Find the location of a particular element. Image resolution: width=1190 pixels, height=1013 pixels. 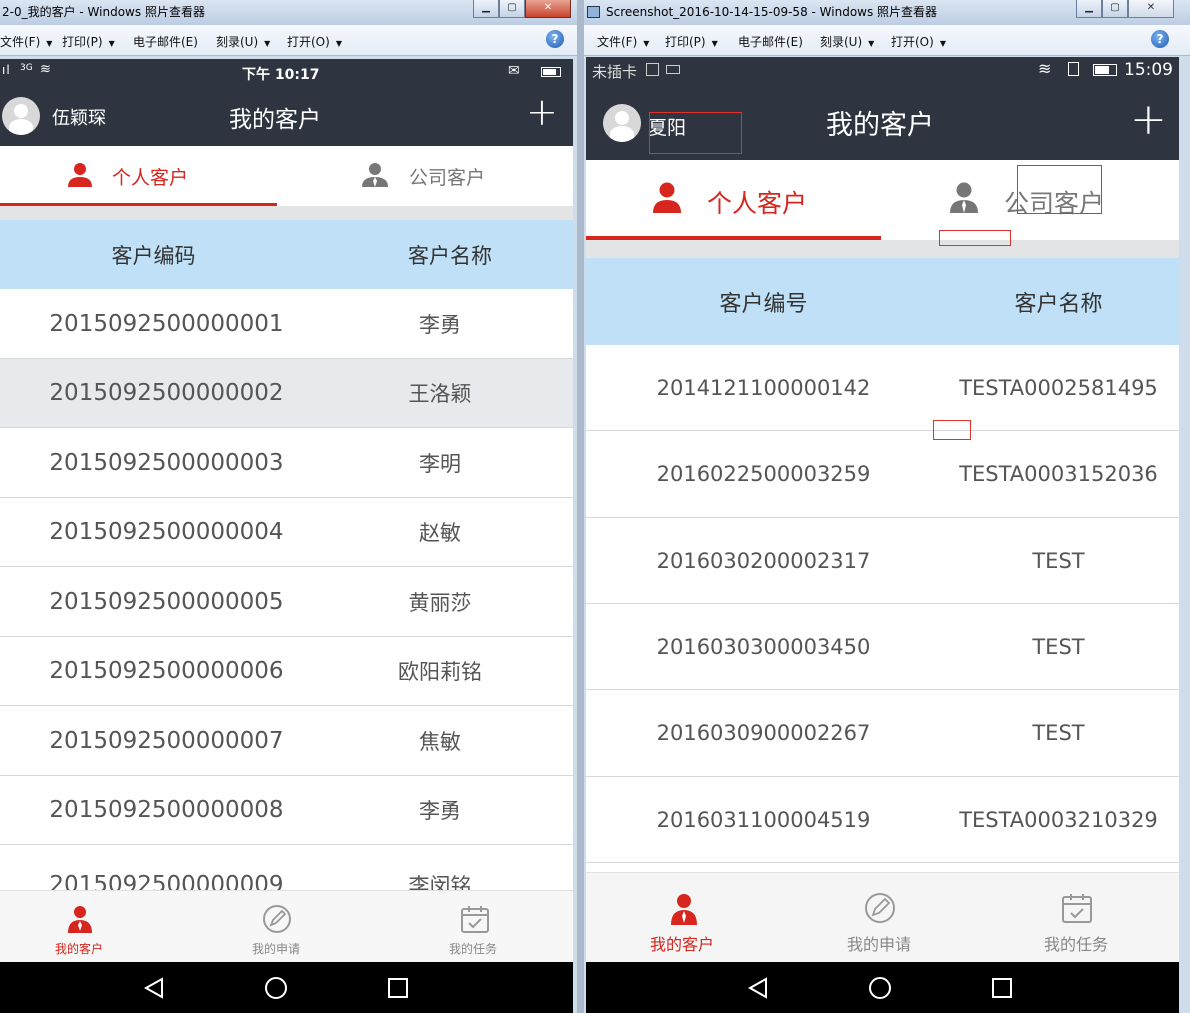

person-icon is located at coordinates (667, 198).